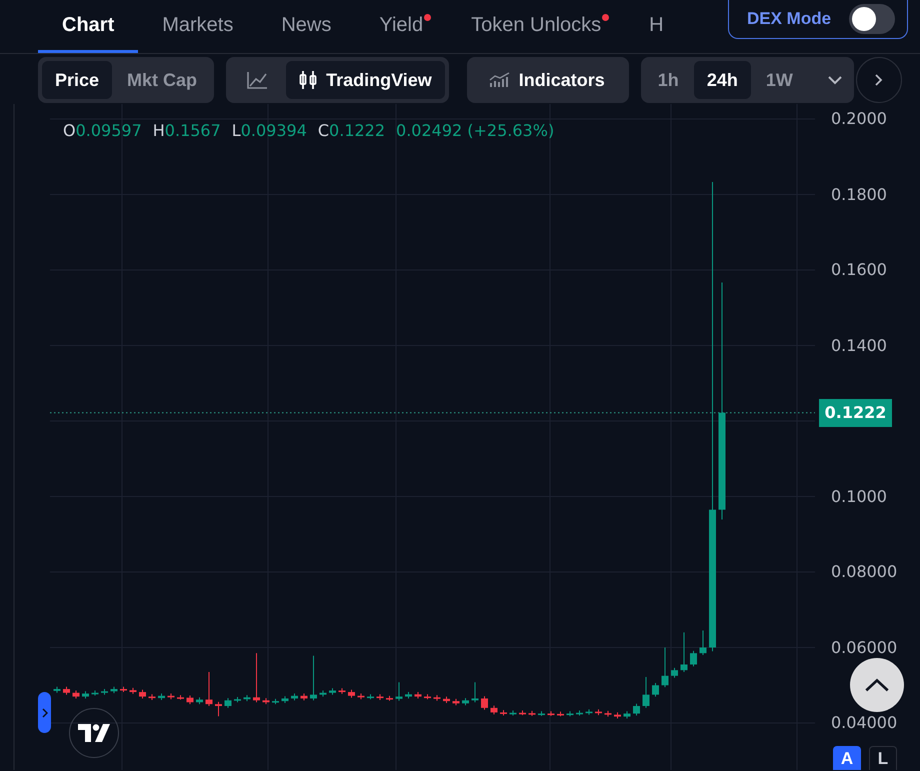  What do you see at coordinates (834, 80) in the screenshot?
I see `chevron-down-icon` at bounding box center [834, 80].